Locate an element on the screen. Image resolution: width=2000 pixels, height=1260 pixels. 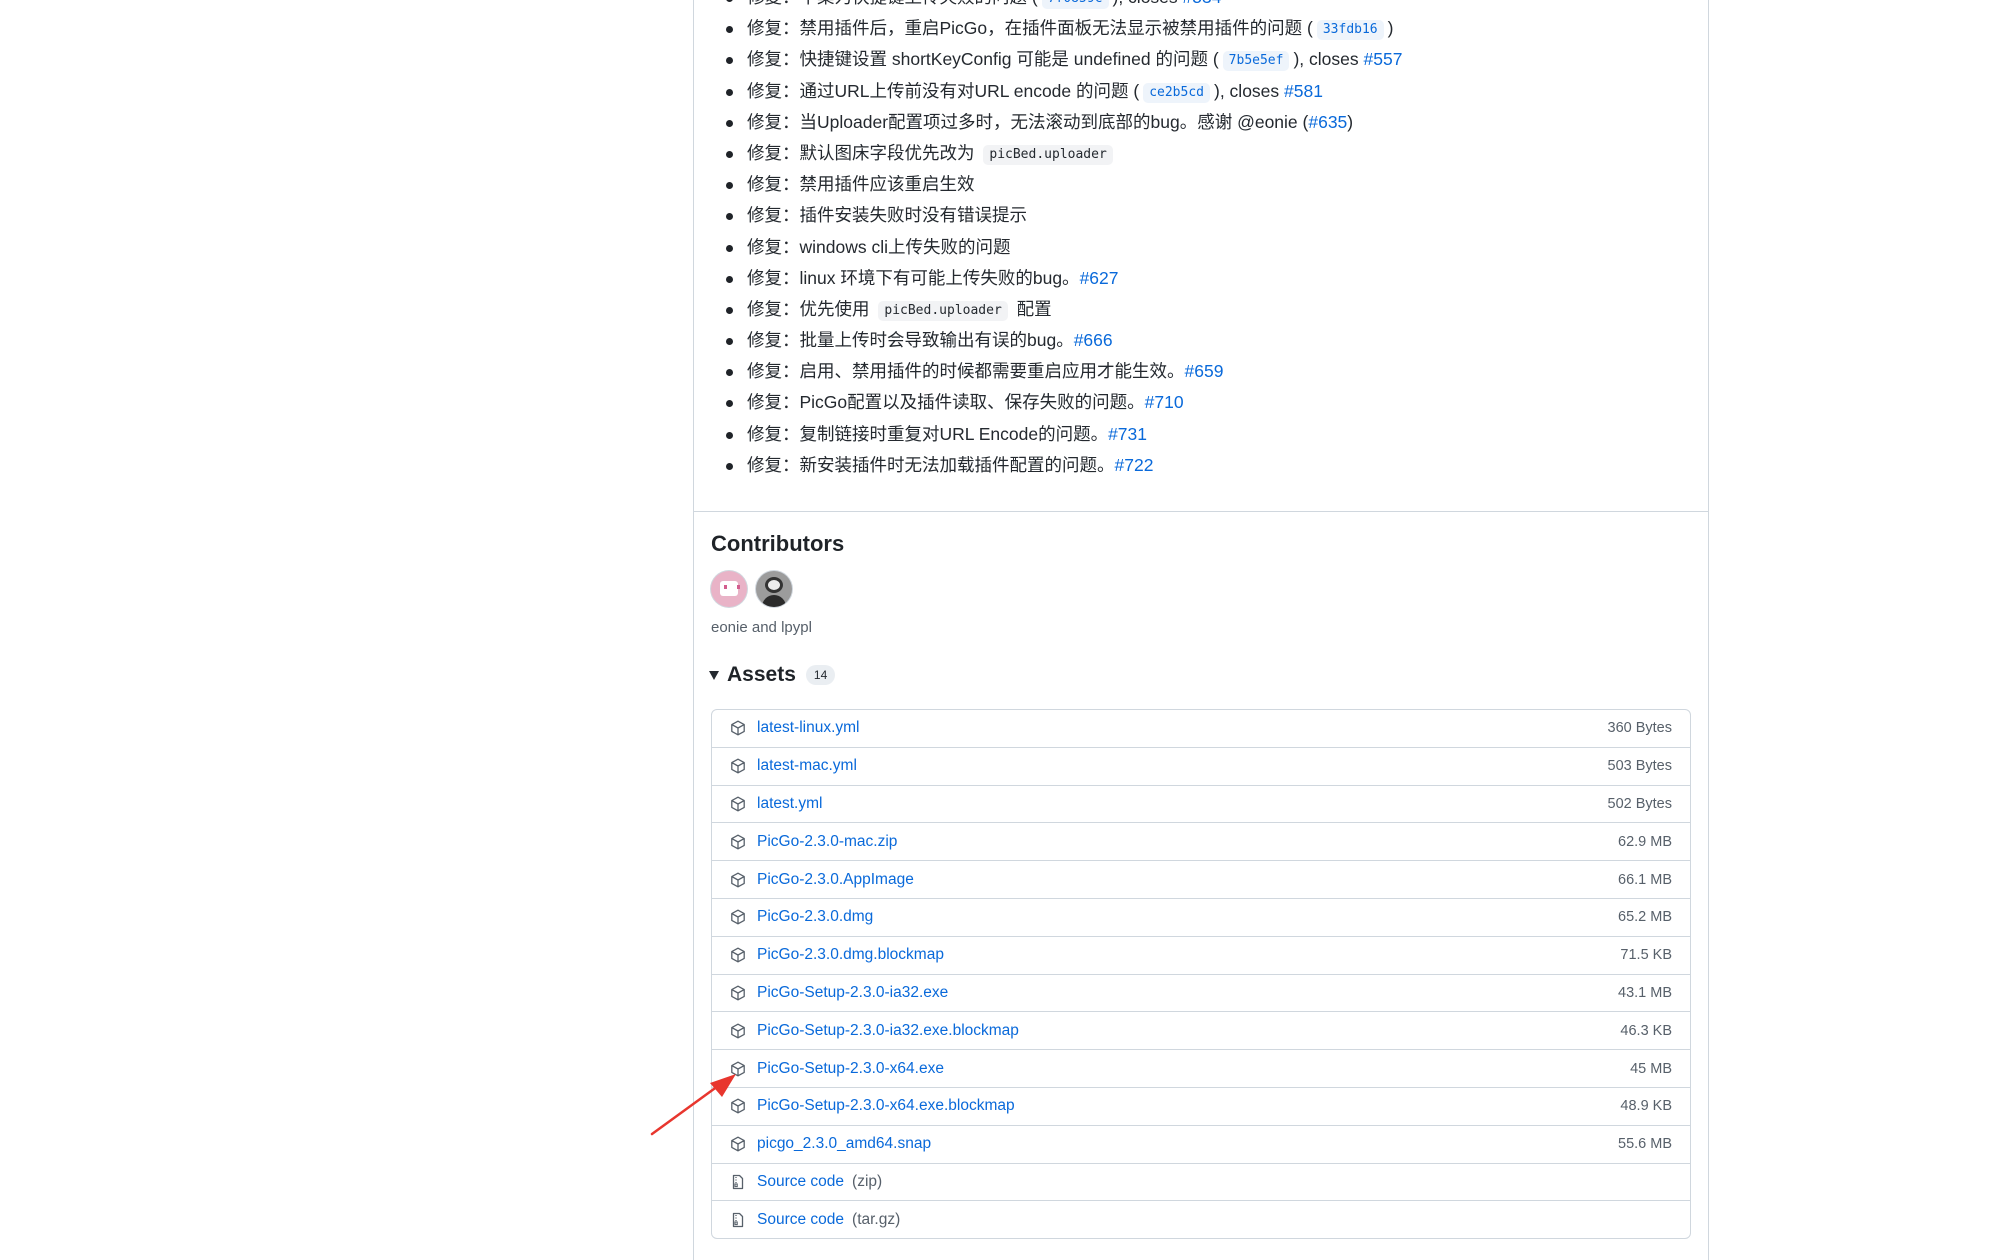
note-text: windows cli上传失败的问题 is located at coordinates (905, 246).